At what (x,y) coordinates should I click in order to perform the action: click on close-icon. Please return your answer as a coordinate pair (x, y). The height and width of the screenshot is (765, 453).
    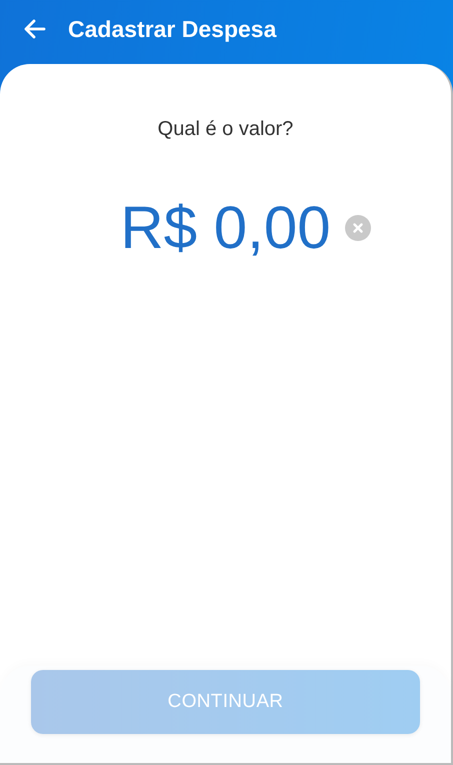
    Looking at the image, I should click on (357, 227).